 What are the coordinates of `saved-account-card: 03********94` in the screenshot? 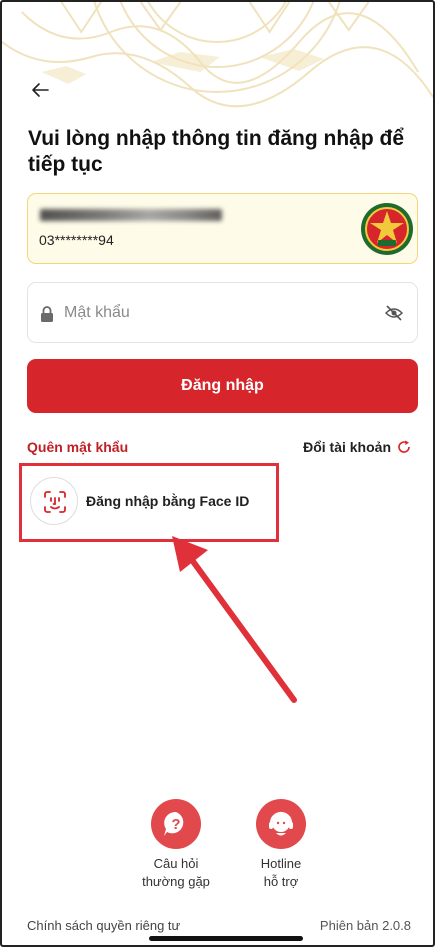 It's located at (222, 228).